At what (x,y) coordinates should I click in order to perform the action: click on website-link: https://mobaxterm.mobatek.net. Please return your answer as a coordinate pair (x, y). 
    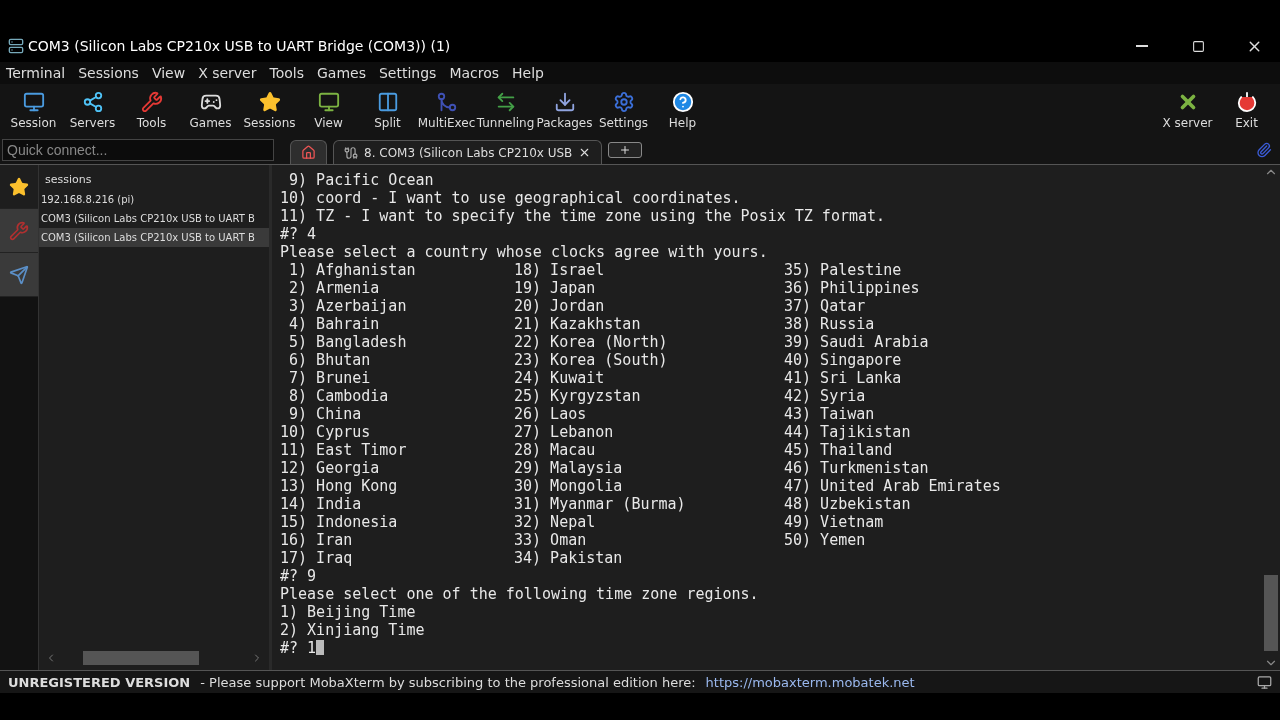
    Looking at the image, I should click on (810, 682).